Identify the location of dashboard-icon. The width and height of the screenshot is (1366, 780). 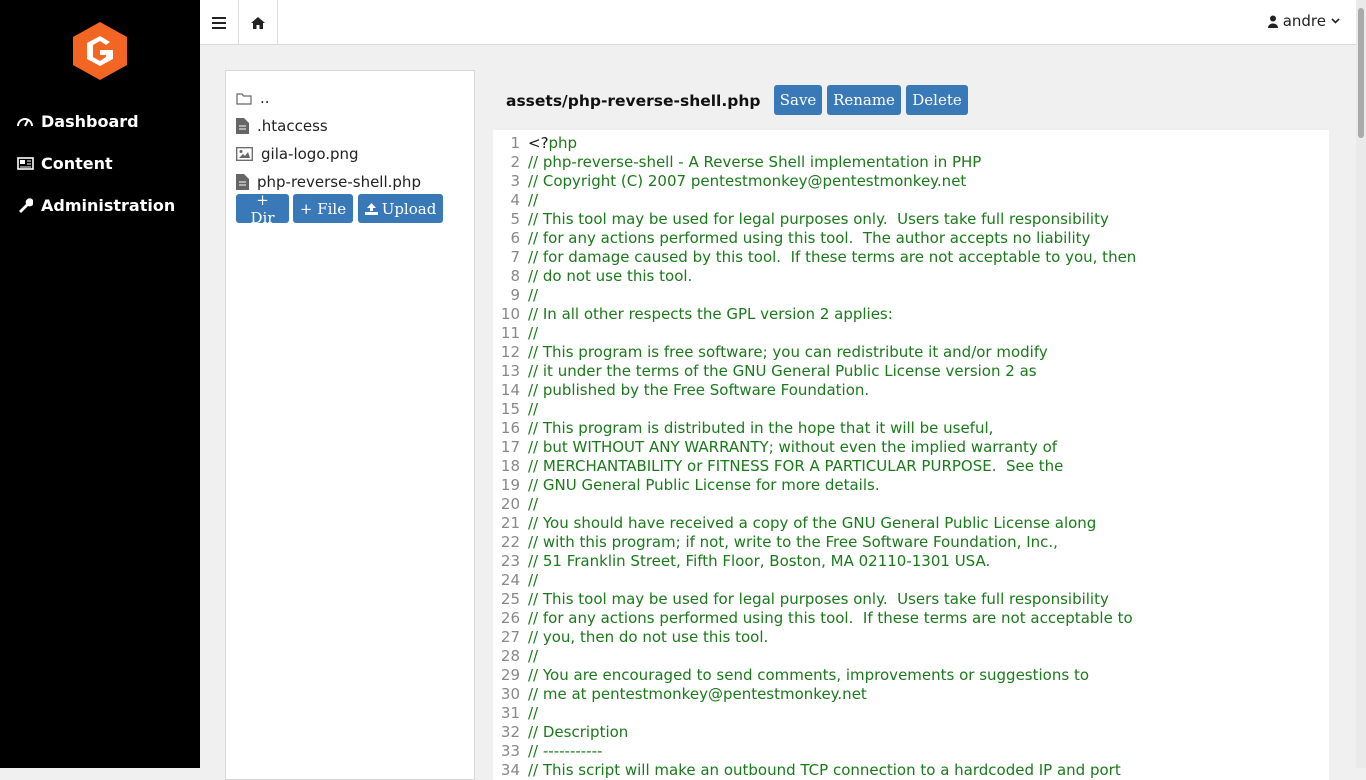
(25, 121).